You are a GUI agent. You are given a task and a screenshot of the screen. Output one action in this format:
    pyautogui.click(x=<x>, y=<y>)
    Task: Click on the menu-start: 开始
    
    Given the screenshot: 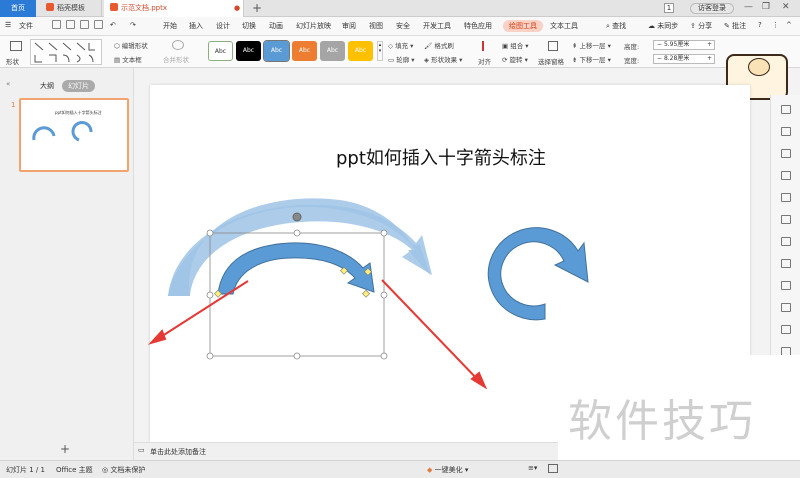 What is the action you would take?
    pyautogui.click(x=170, y=26)
    